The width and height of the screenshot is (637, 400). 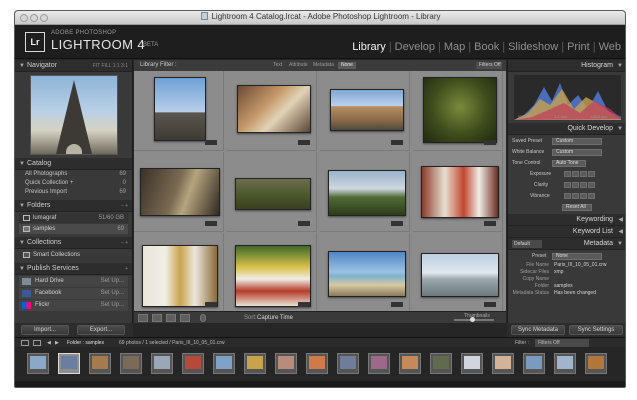 What do you see at coordinates (277, 65) in the screenshot?
I see `filter-tab-text: Text` at bounding box center [277, 65].